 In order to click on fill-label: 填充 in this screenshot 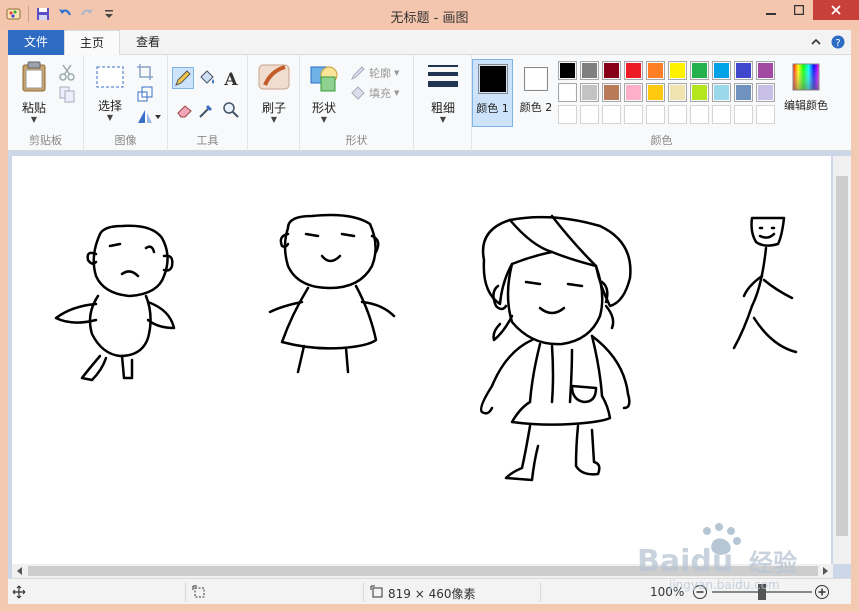, I will do `click(380, 93)`.